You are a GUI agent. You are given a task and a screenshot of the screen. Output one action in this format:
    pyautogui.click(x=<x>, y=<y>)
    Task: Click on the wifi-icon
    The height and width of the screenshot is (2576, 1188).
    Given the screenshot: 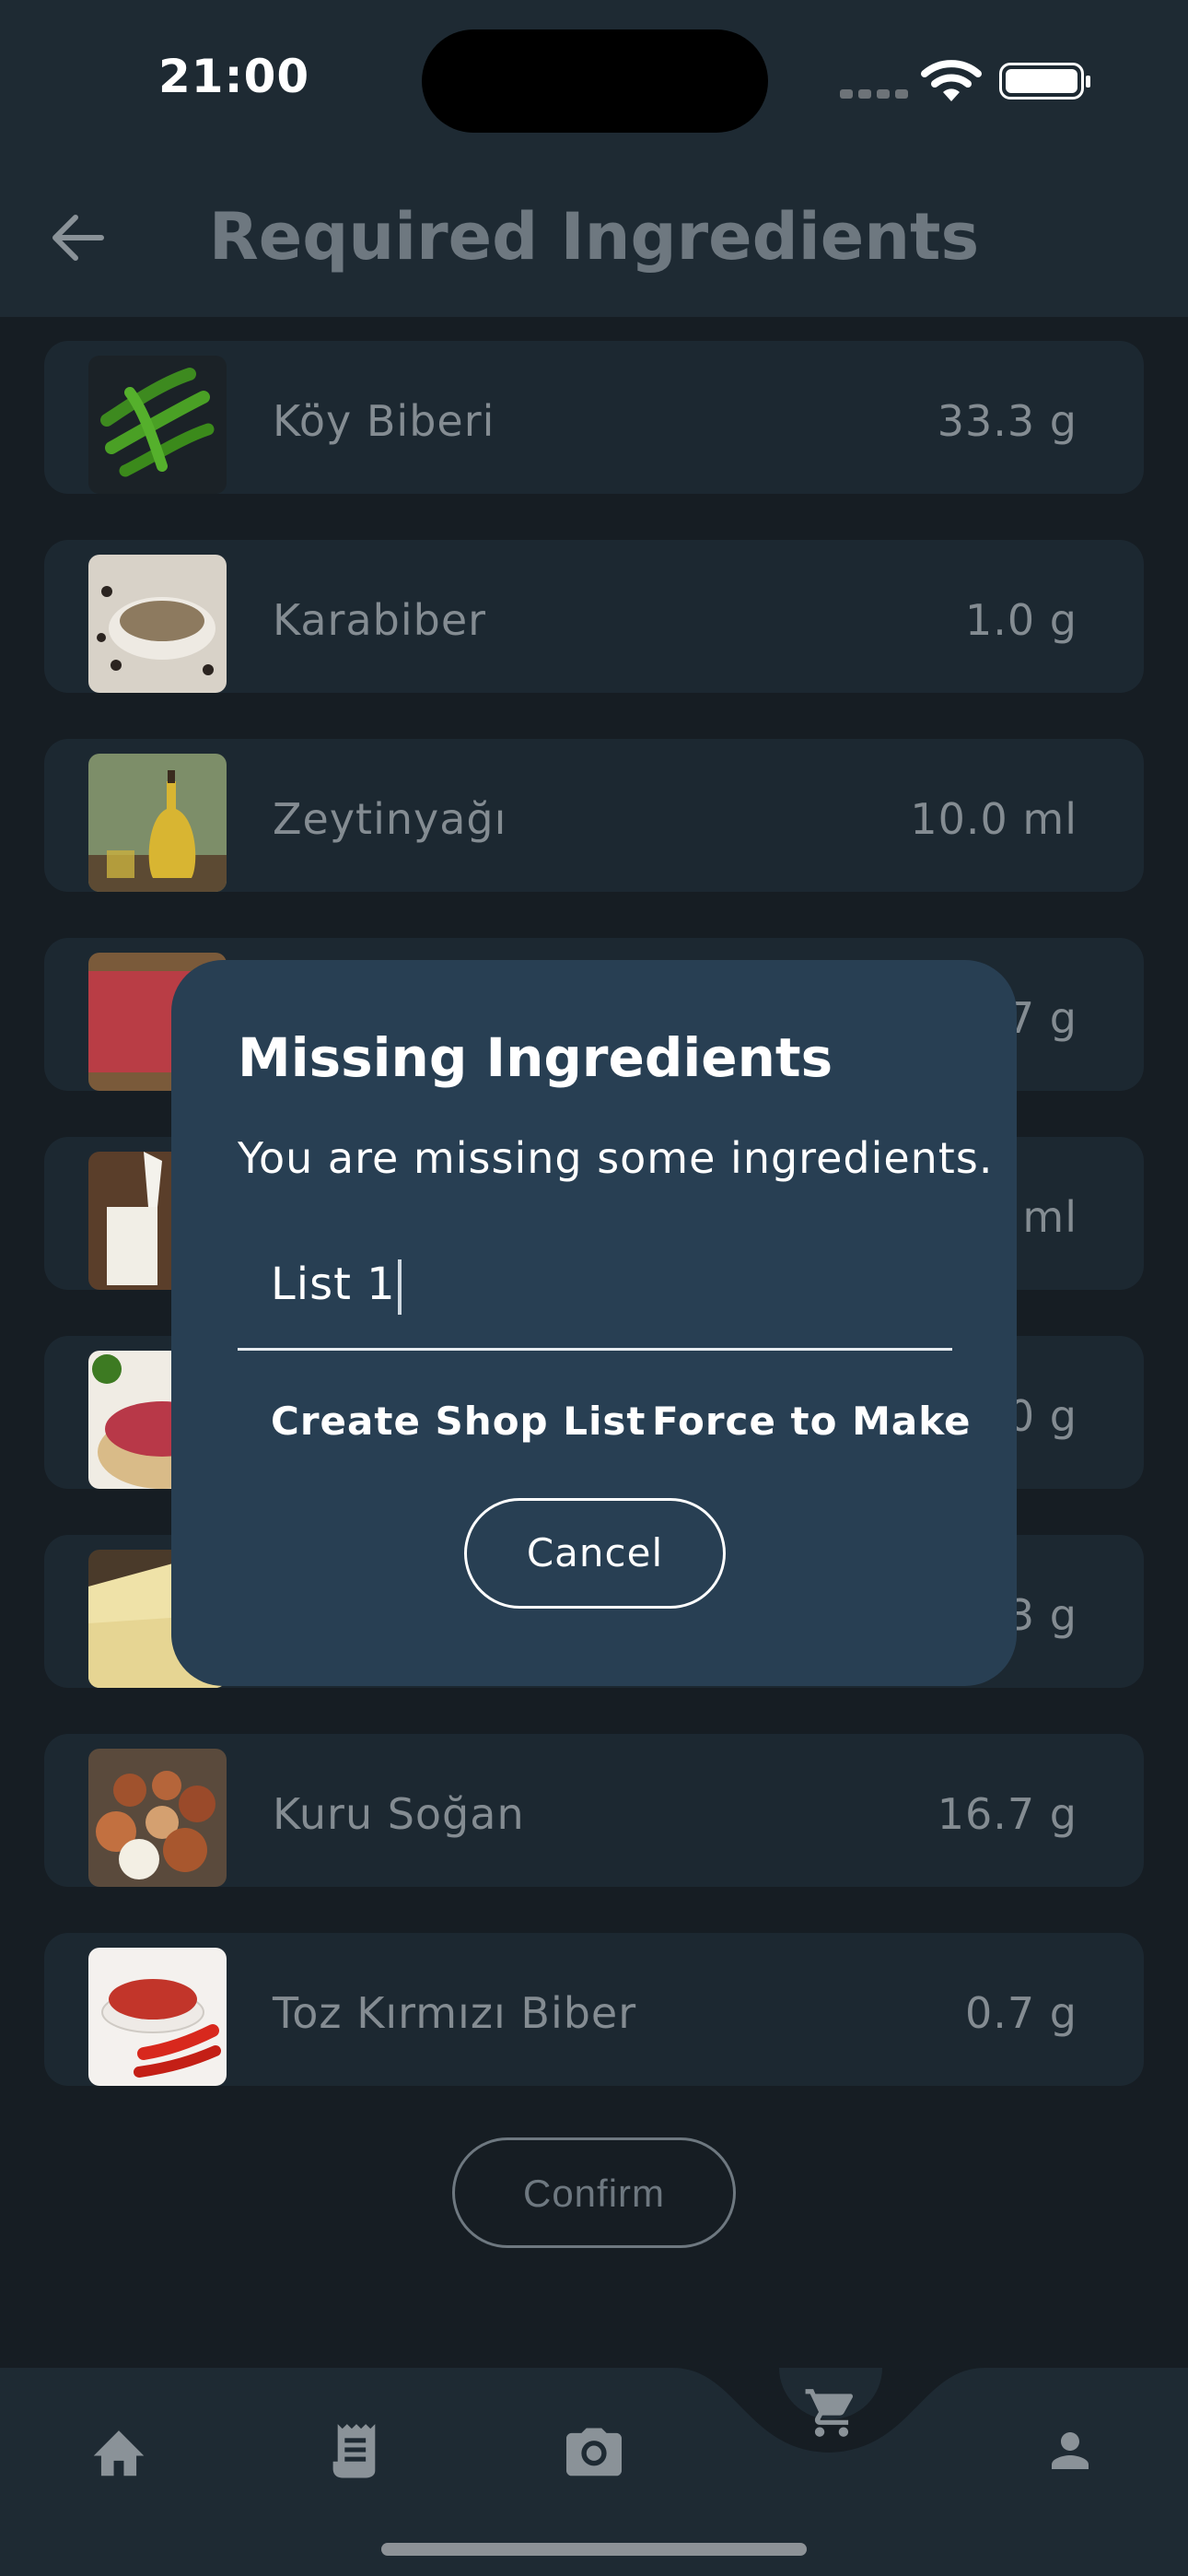 What is the action you would take?
    pyautogui.click(x=951, y=80)
    